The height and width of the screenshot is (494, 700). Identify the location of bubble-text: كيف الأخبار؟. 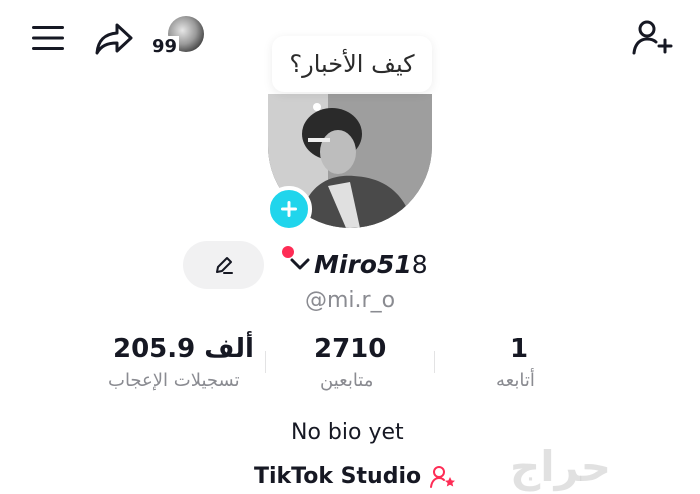
(352, 64).